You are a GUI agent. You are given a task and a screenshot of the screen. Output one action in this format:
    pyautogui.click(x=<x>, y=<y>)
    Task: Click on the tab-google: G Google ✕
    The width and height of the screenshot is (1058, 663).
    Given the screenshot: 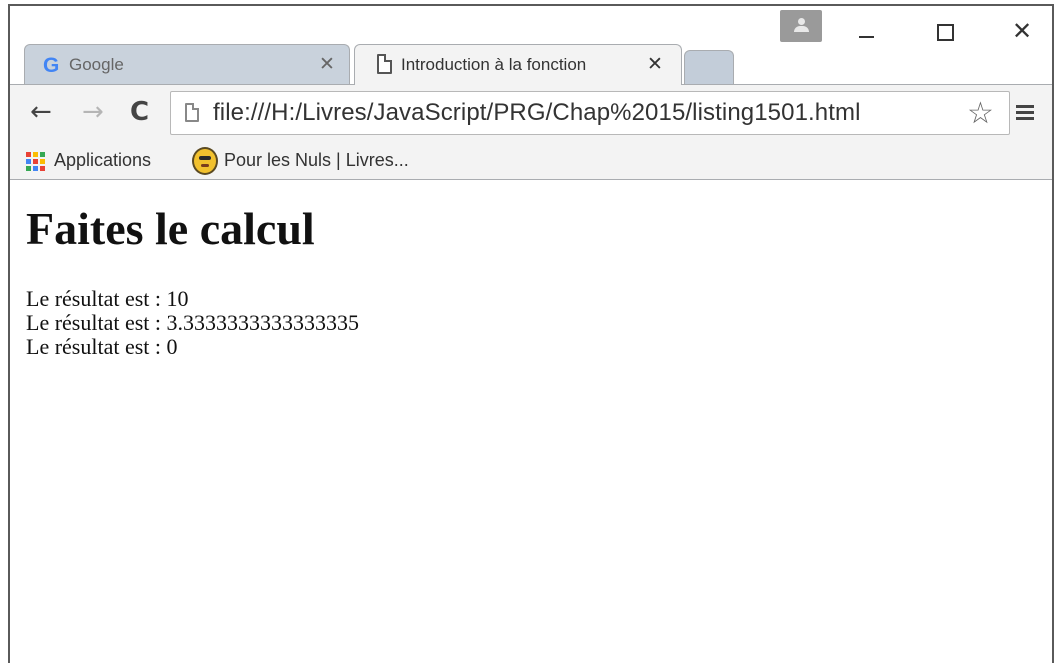 What is the action you would take?
    pyautogui.click(x=187, y=65)
    